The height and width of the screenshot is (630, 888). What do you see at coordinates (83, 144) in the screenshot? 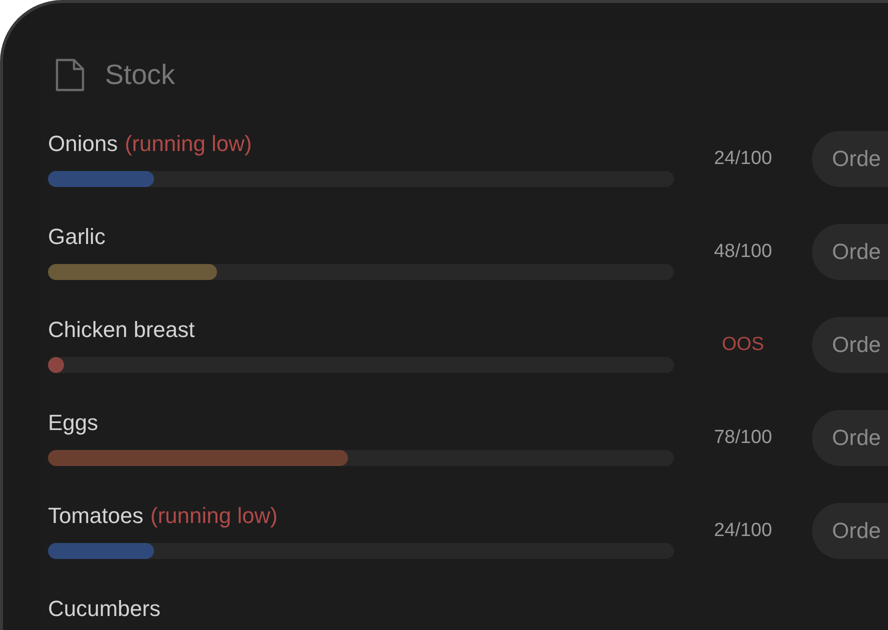
I see `item-name: Onions` at bounding box center [83, 144].